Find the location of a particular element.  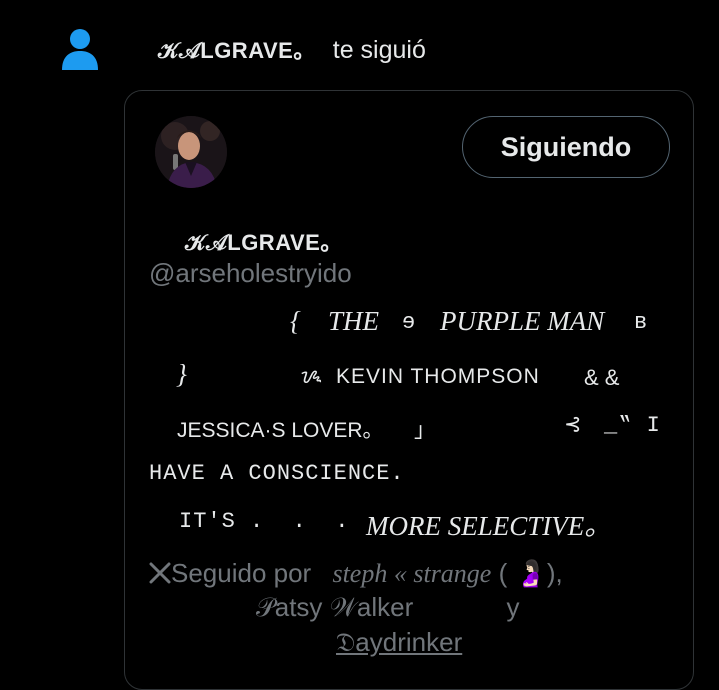

bio-ampersands: & & is located at coordinates (602, 377).